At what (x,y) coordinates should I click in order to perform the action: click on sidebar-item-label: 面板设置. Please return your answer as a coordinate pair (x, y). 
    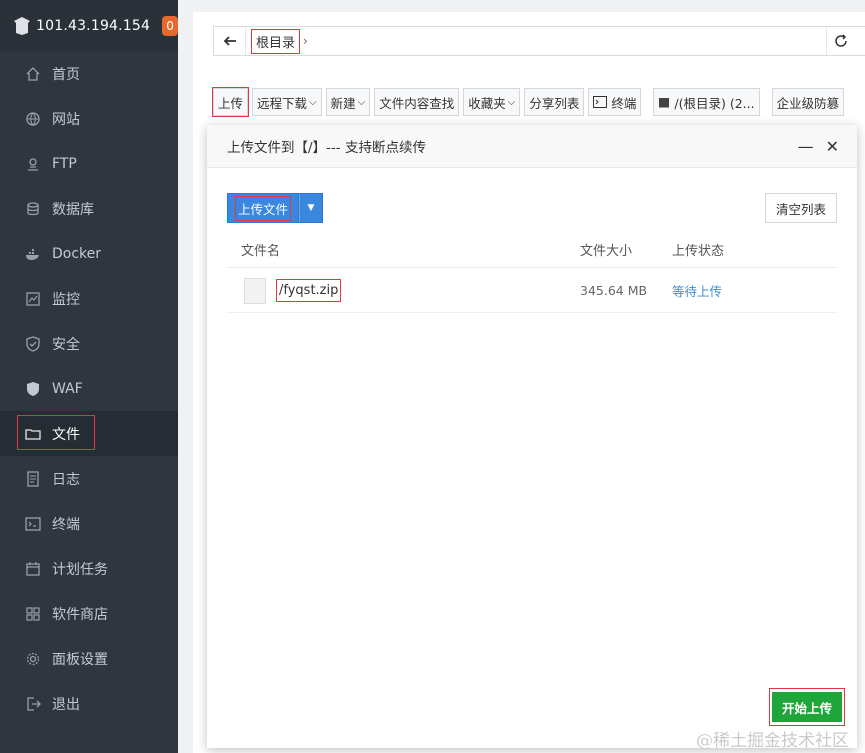
    Looking at the image, I should click on (80, 659).